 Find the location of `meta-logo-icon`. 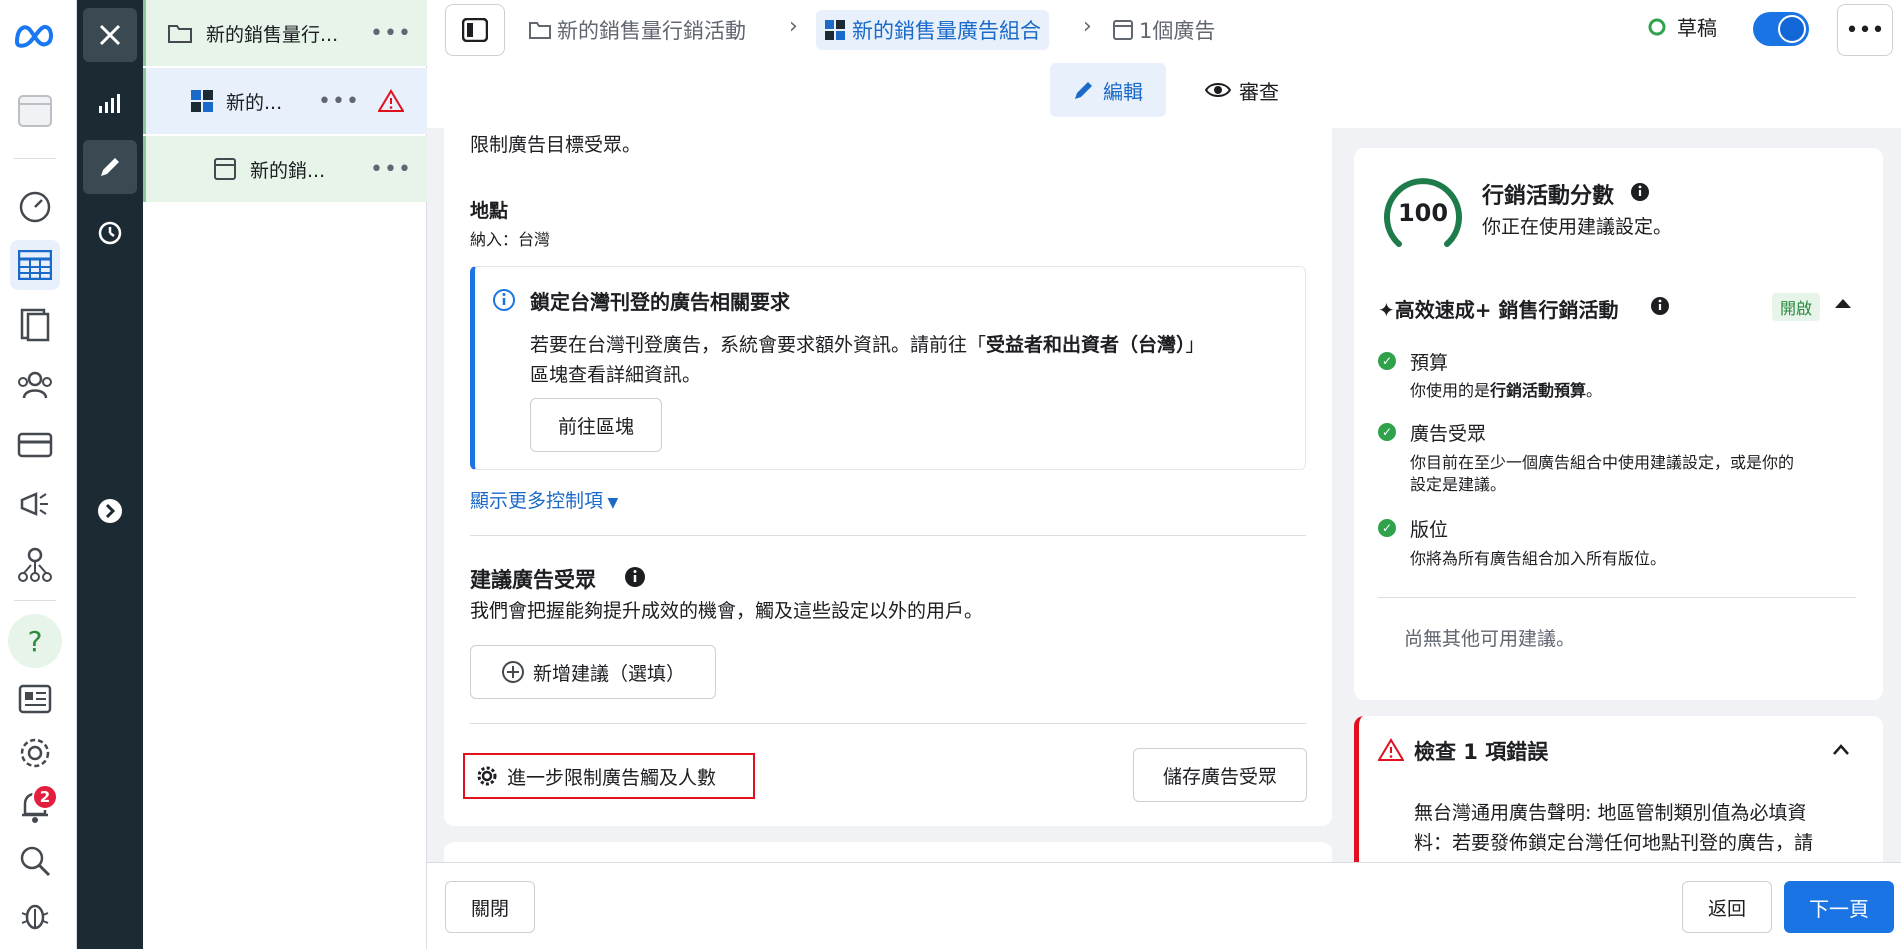

meta-logo-icon is located at coordinates (35, 35).